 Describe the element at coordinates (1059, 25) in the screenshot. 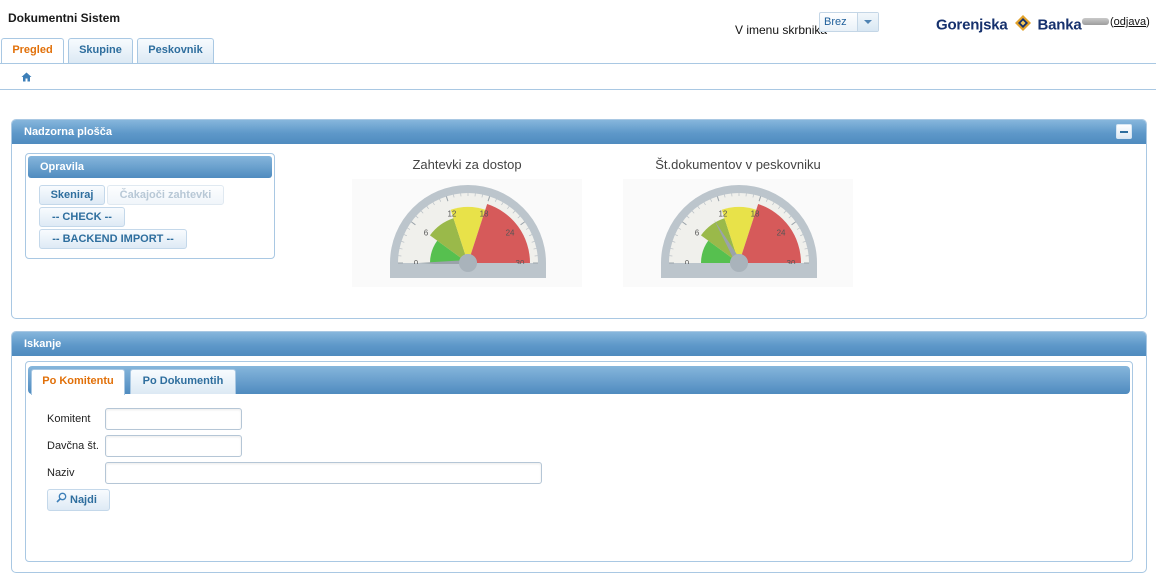

I see `brand-name-right: Banka` at that location.